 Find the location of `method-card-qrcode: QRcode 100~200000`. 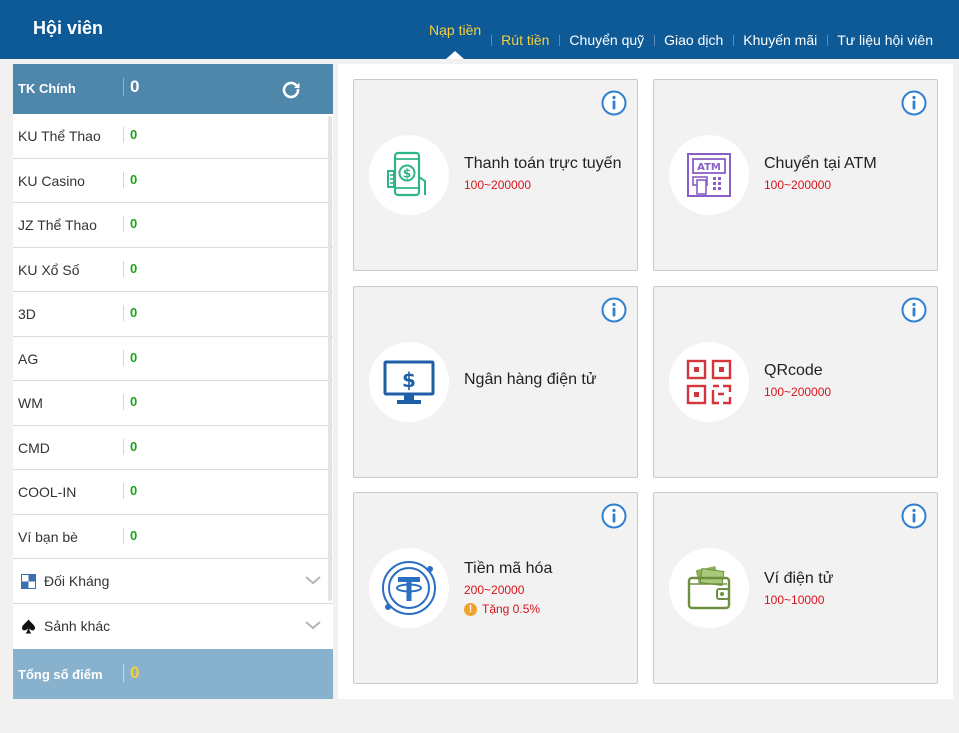

method-card-qrcode: QRcode 100~200000 is located at coordinates (795, 382).